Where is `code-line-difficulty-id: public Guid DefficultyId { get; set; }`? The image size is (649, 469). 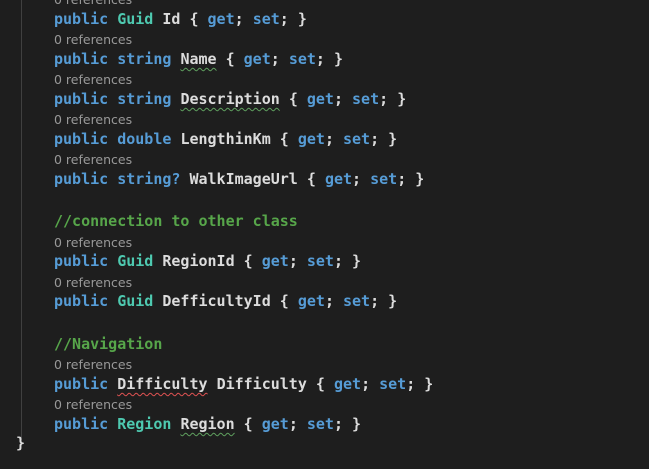 code-line-difficulty-id: public Guid DefficultyId { get; set; } is located at coordinates (226, 301).